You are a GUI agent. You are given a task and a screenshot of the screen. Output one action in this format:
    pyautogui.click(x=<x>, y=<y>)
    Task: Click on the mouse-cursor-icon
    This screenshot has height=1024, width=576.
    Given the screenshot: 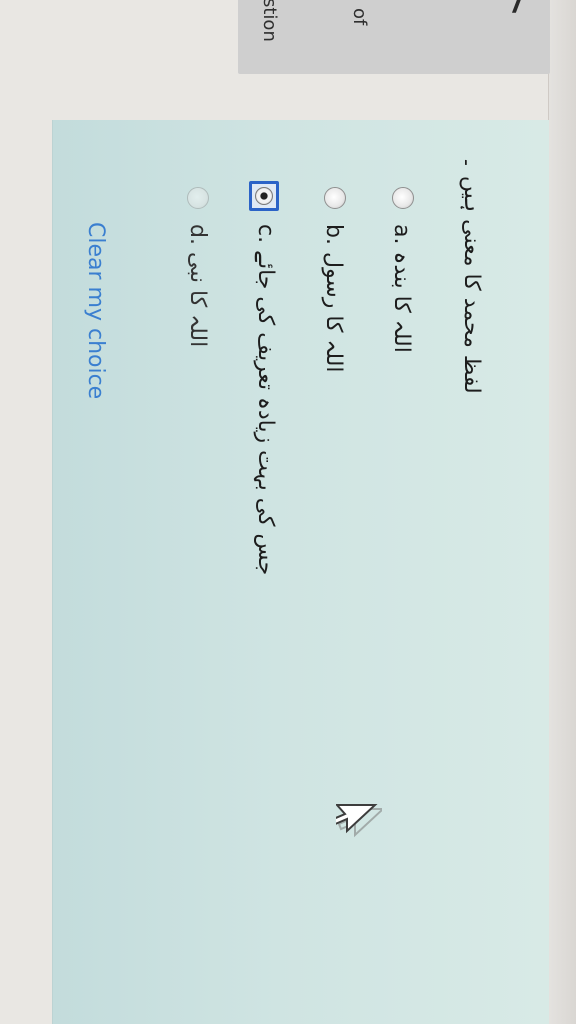 What is the action you would take?
    pyautogui.click(x=359, y=821)
    